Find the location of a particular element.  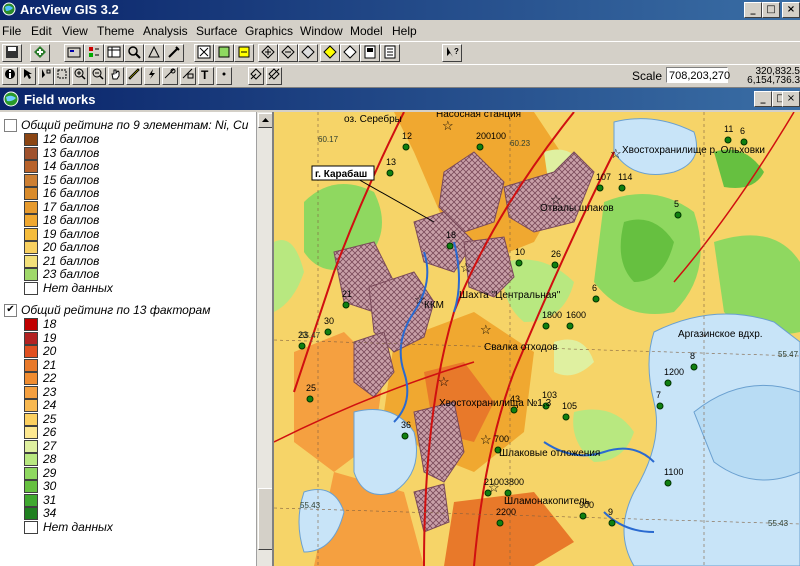

legend-class-label: 31 is located at coordinates (50, 499).